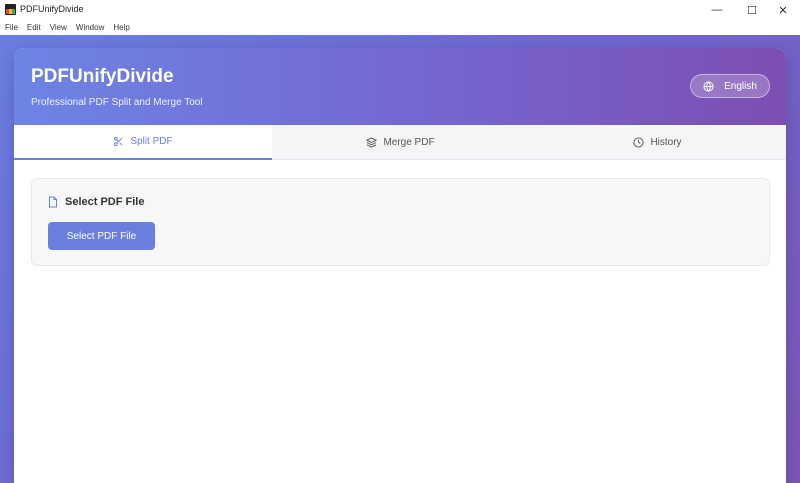 Image resolution: width=800 pixels, height=483 pixels. I want to click on tab-history: History, so click(657, 142).